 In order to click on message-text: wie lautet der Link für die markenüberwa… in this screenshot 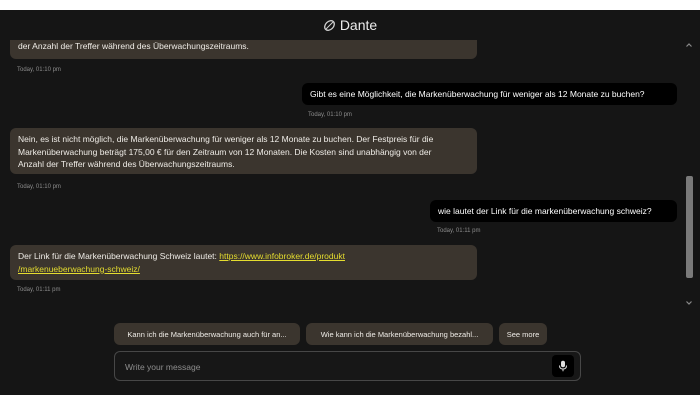, I will do `click(545, 211)`.